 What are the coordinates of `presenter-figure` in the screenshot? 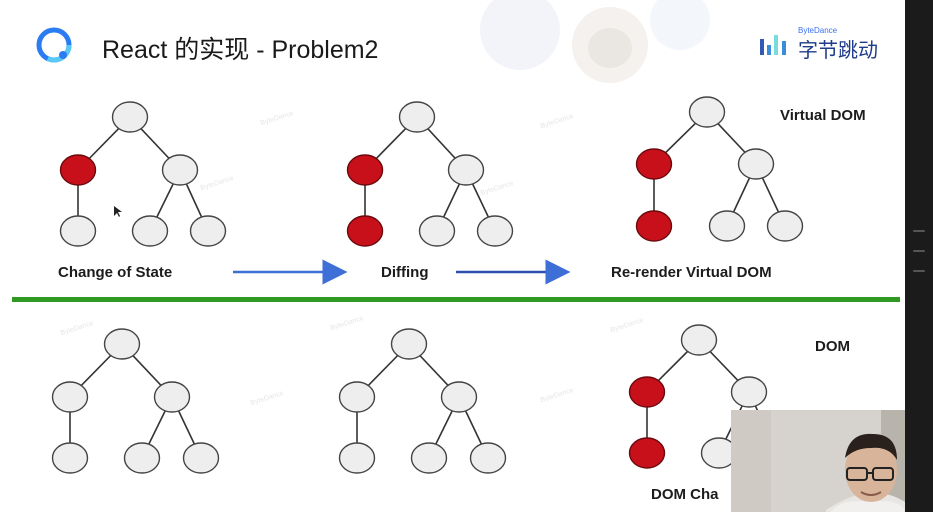 It's located at (818, 461).